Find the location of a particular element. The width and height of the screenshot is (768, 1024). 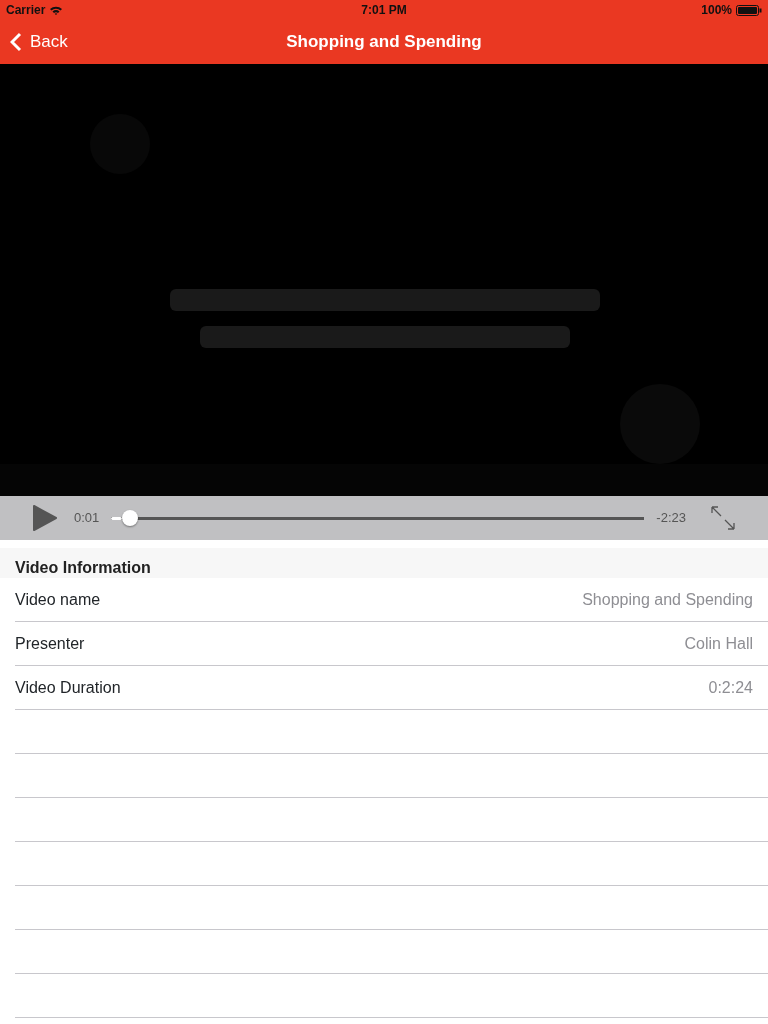

elapsed-time: 0:01 is located at coordinates (87, 518).